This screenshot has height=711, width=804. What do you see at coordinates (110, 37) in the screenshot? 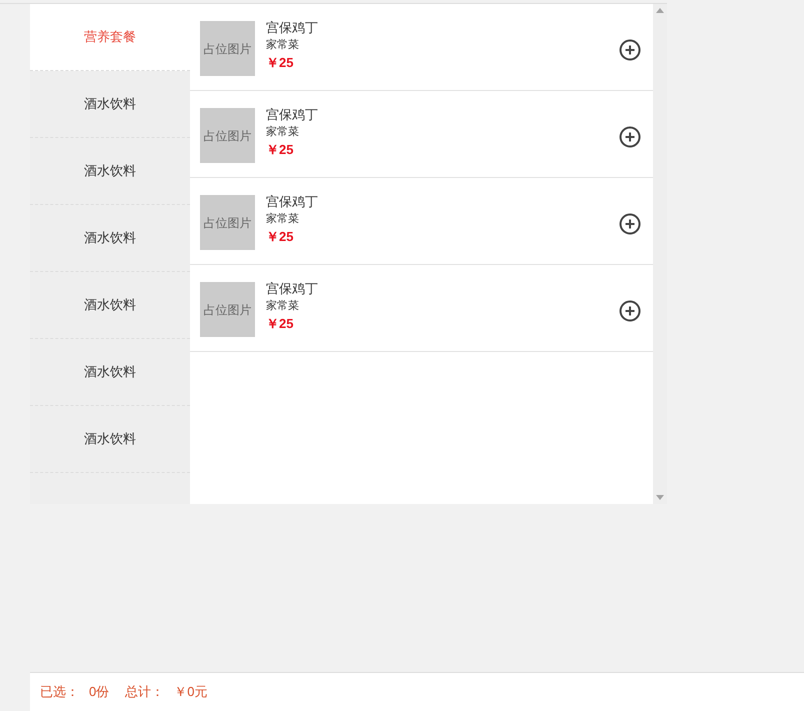
I see `category-tab: 营养套餐` at bounding box center [110, 37].